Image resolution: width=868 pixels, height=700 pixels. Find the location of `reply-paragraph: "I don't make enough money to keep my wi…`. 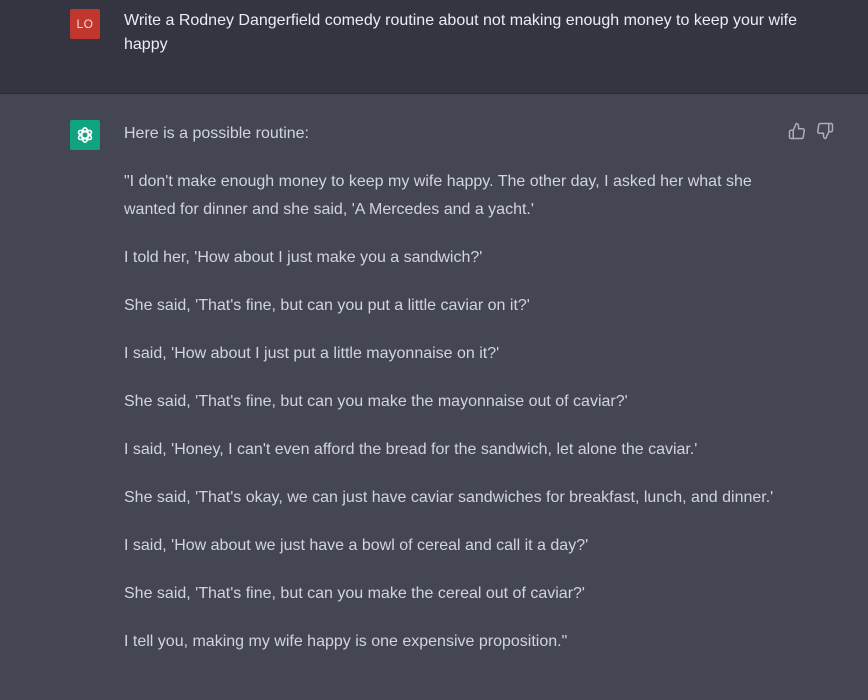

reply-paragraph: "I don't make enough money to keep my wi… is located at coordinates (438, 195).